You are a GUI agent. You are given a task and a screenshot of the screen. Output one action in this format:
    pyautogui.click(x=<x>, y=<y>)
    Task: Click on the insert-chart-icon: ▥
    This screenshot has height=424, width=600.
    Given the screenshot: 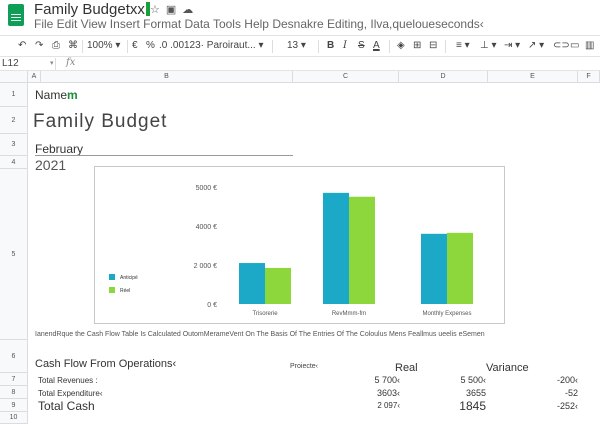 What is the action you would take?
    pyautogui.click(x=589, y=45)
    